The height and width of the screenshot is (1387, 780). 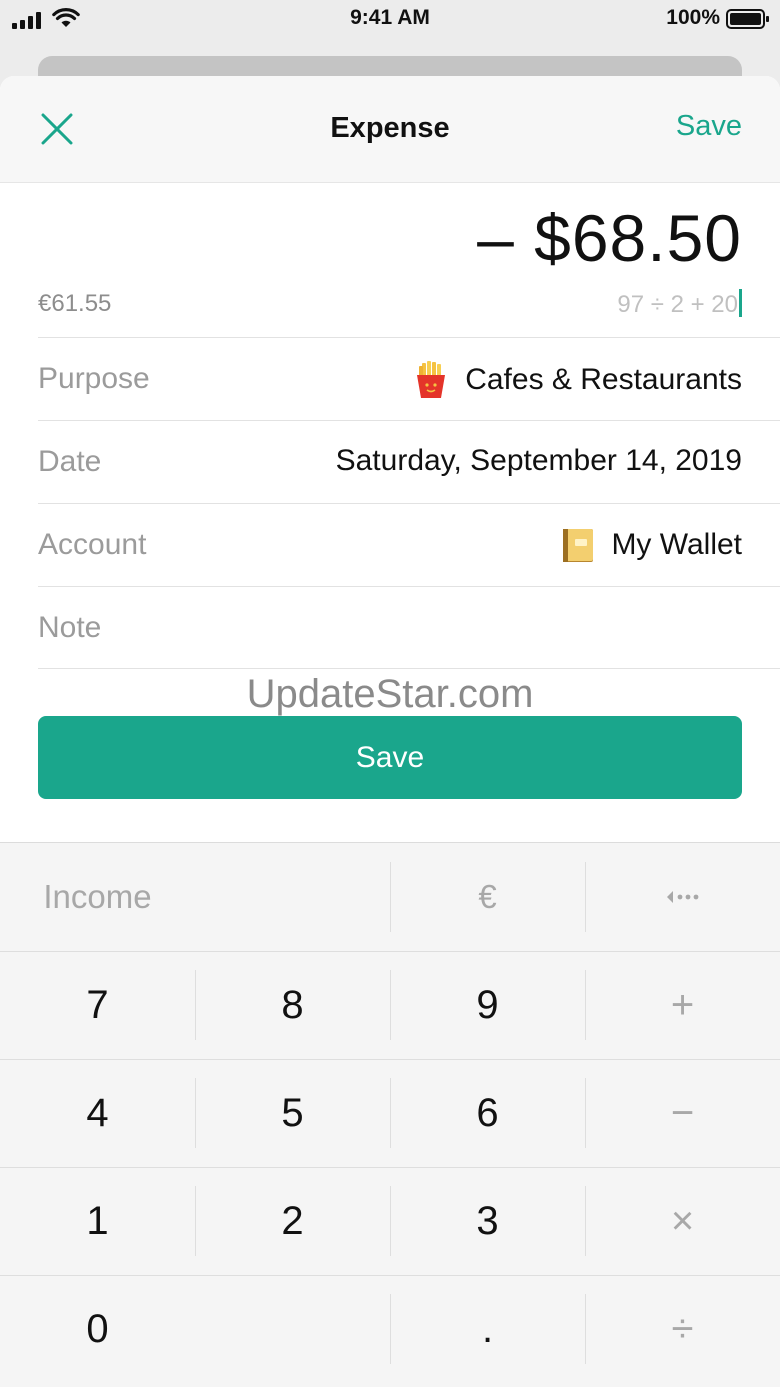 I want to click on converted-amount: €61.55, so click(x=75, y=303).